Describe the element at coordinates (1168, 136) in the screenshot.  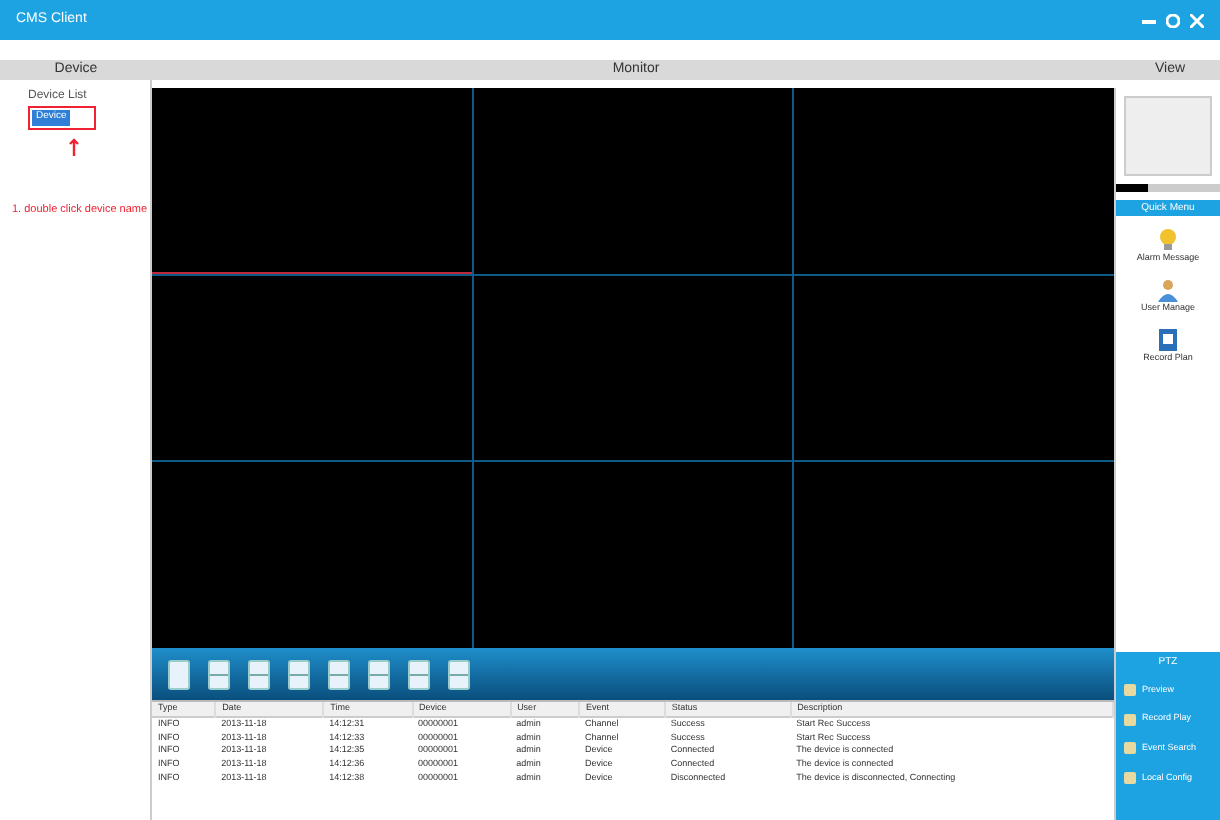
I see `info-box` at that location.